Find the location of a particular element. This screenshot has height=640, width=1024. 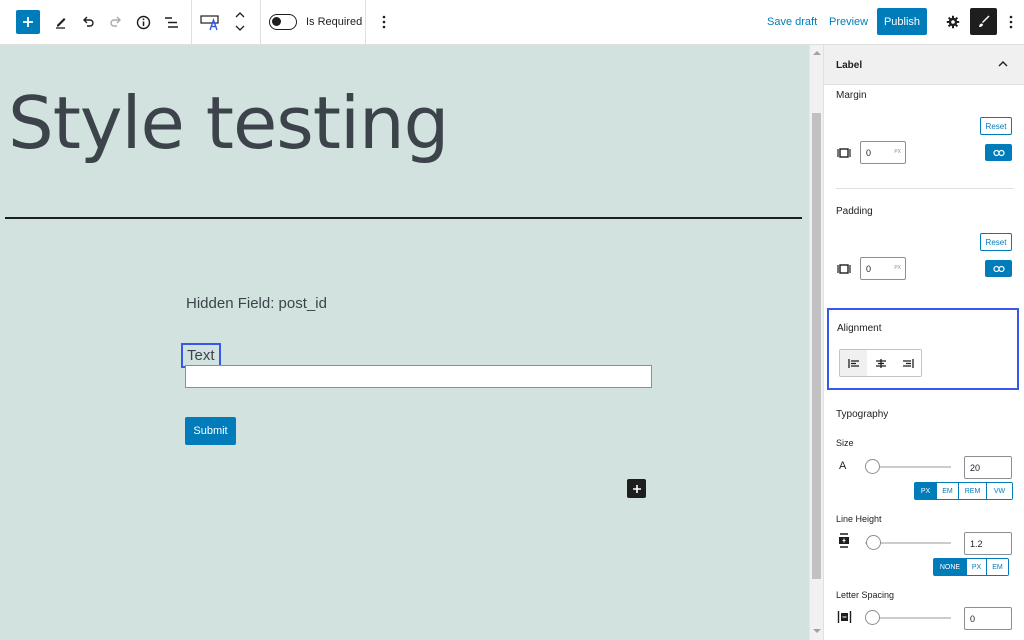

text-input-field is located at coordinates (418, 376).